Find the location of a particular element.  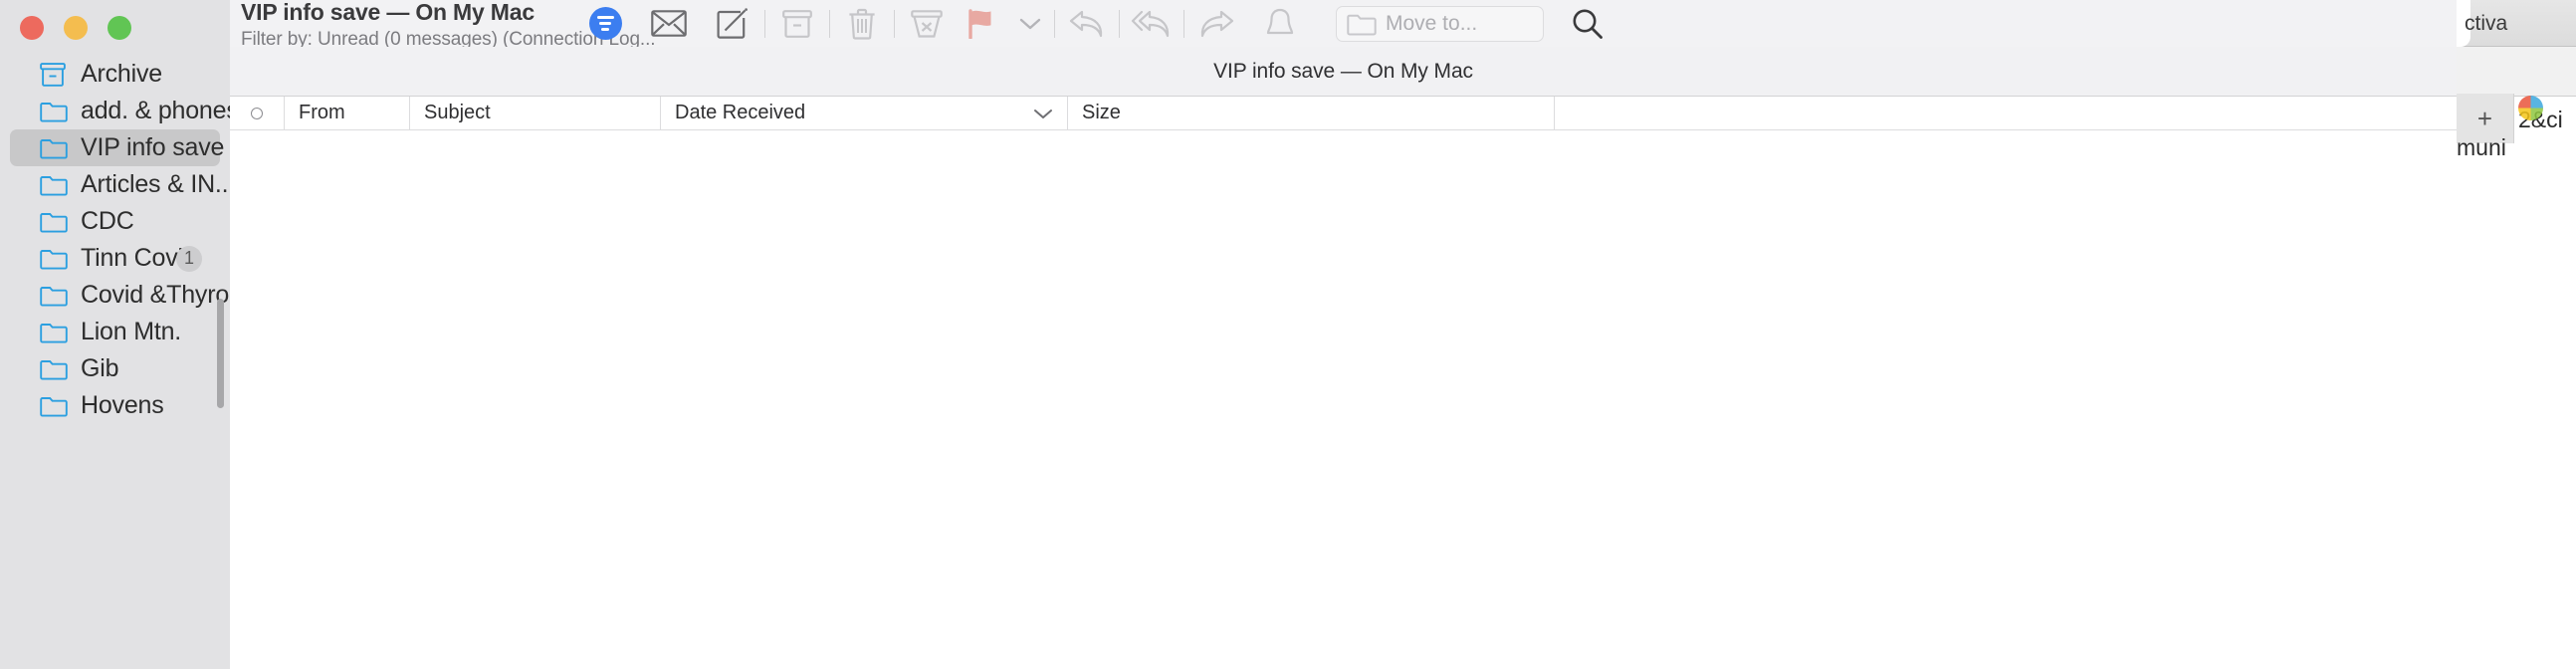

unread-column-header is located at coordinates (257, 114).